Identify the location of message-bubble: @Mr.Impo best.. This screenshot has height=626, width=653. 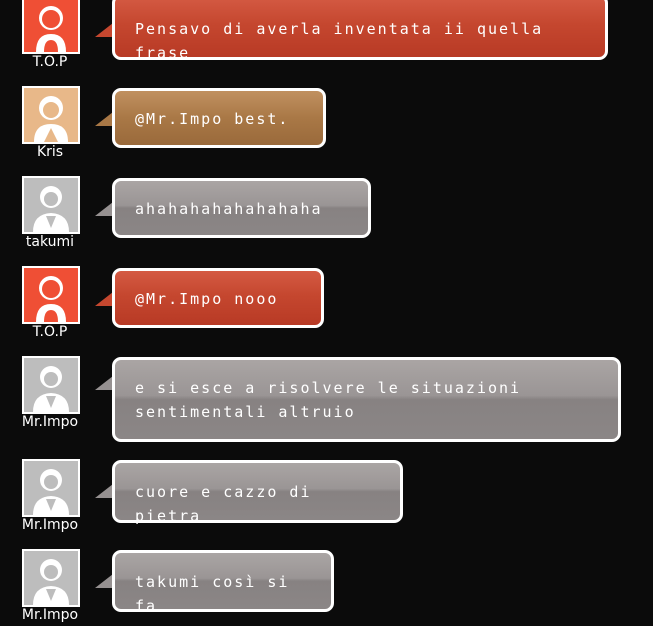
(219, 118).